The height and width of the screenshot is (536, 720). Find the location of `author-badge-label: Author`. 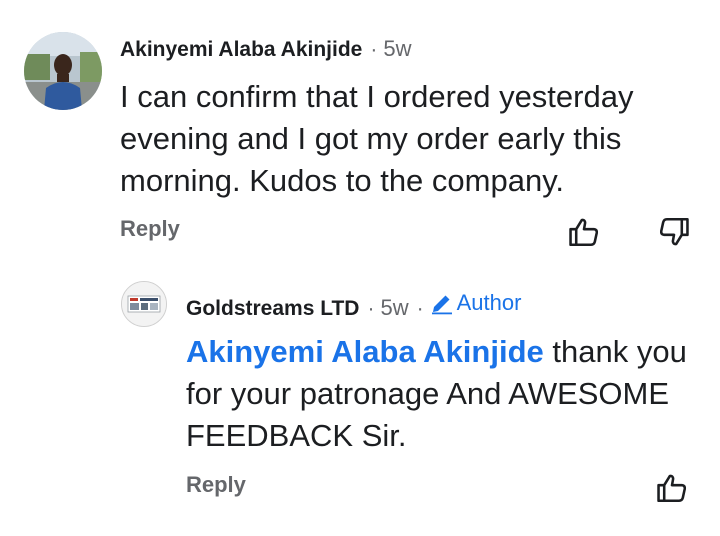

author-badge-label: Author is located at coordinates (489, 302).